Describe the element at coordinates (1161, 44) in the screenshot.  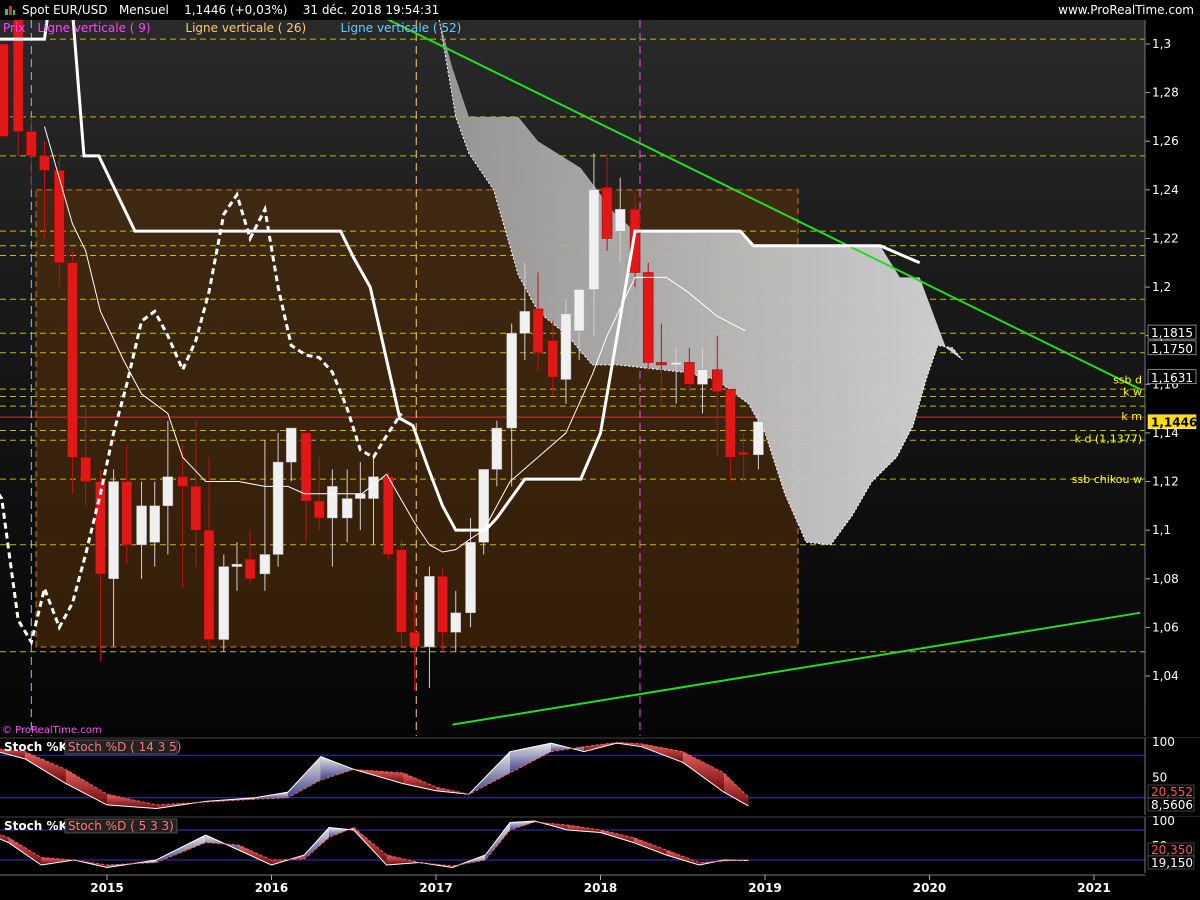
I see `y-tick-label: 1,3` at that location.